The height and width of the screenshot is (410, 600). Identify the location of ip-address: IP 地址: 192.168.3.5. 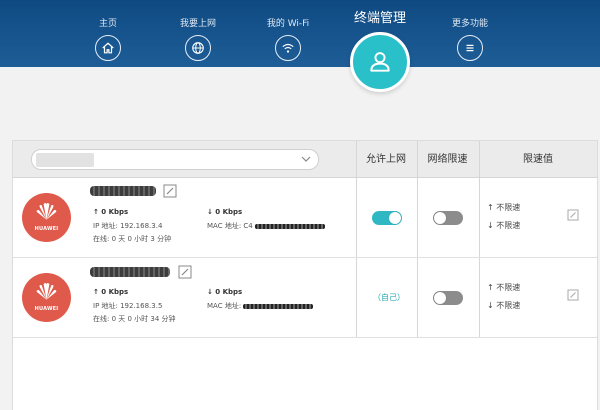
(128, 306).